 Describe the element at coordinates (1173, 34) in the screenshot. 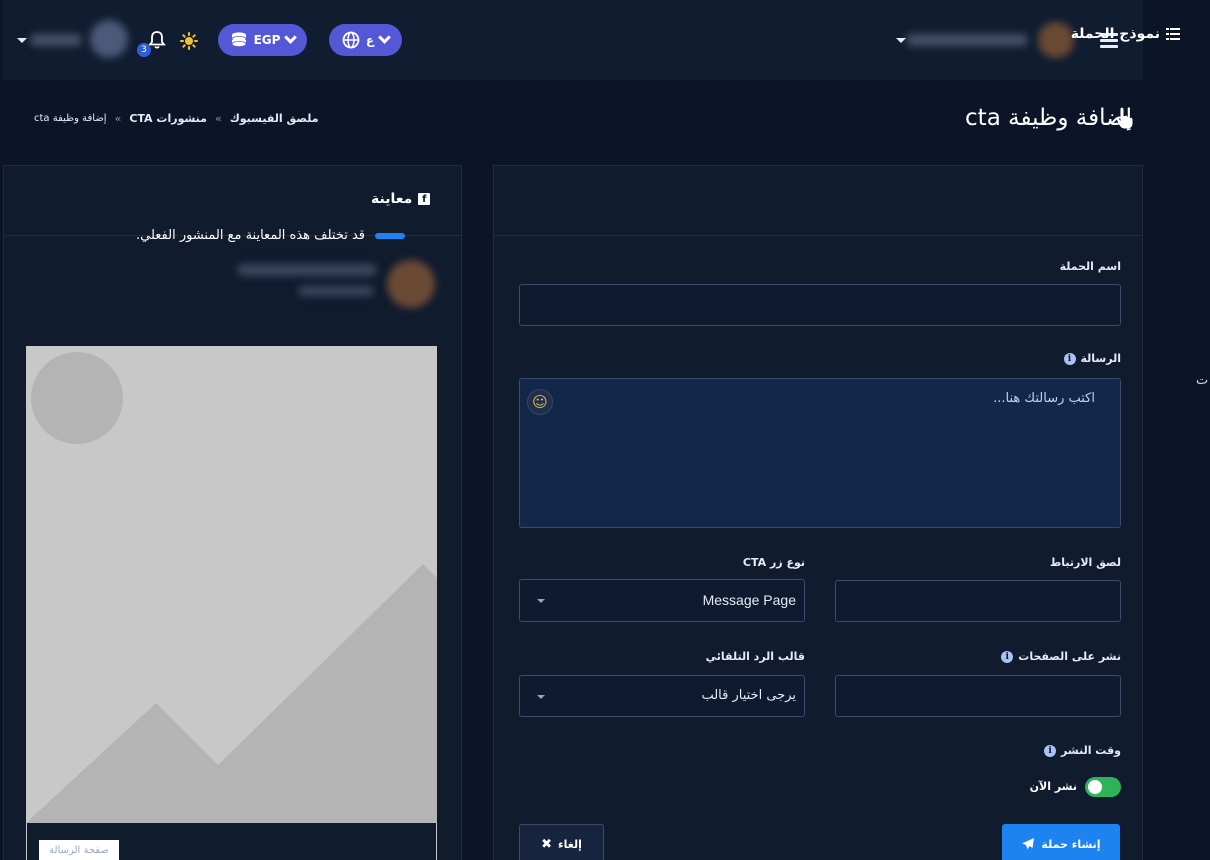

I see `list-icon` at that location.